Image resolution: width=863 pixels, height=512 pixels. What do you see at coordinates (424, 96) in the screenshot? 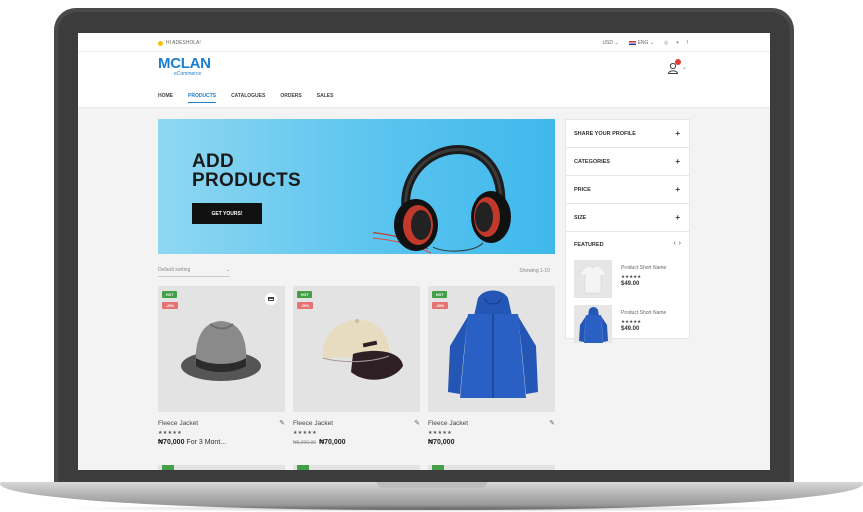
I see `main-nav: HOME PRODUCTS CATALOGUES ORDERS SALES` at bounding box center [424, 96].